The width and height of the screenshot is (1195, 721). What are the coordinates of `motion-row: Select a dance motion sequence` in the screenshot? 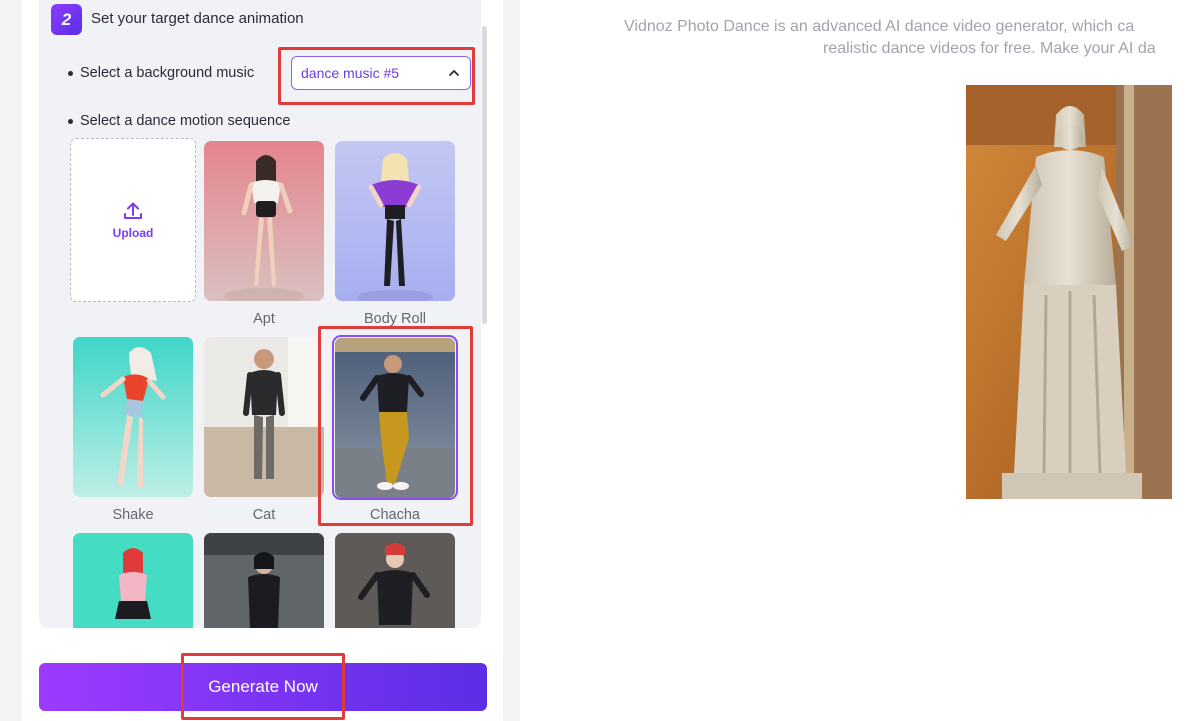 It's located at (179, 121).